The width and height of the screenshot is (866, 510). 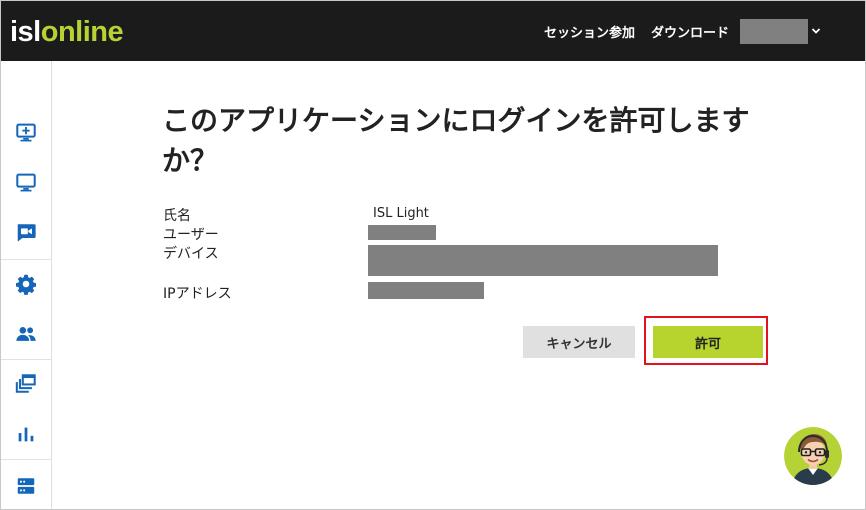 I want to click on field-value-name: ISL Light, so click(x=401, y=213).